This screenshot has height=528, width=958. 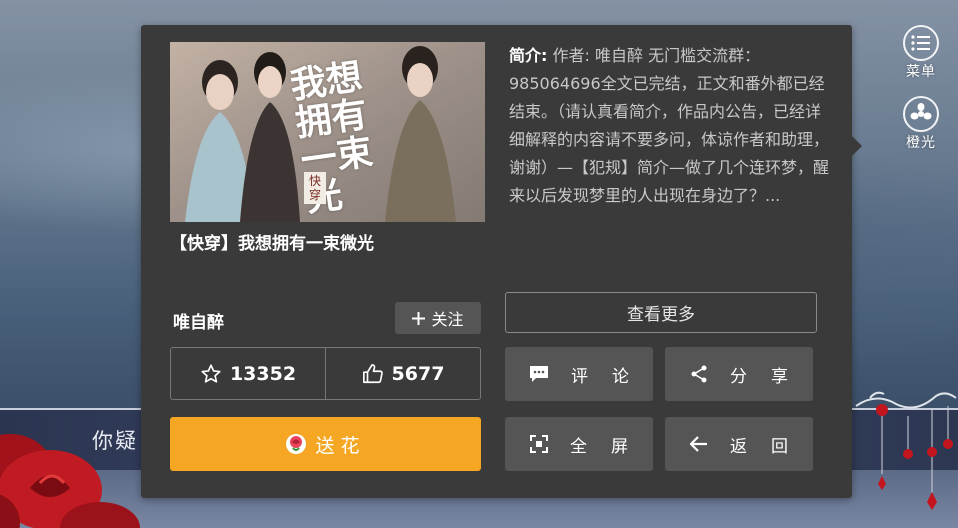 I want to click on fullscreen-label: 全屏, so click(x=611, y=446).